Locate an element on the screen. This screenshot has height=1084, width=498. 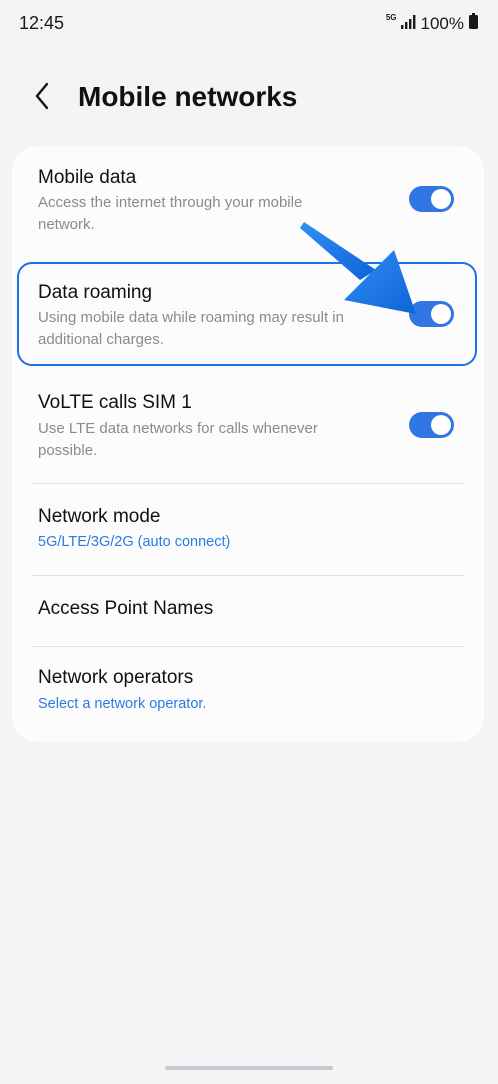
network-mode-row: Network mode 5G/LTE/3G/2G (auto connect) is located at coordinates (248, 529).